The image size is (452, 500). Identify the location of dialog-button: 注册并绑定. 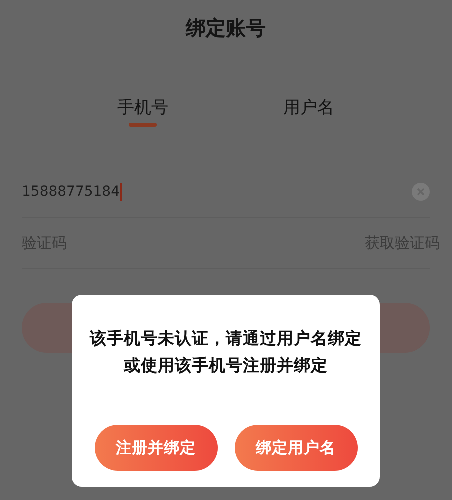
(156, 448).